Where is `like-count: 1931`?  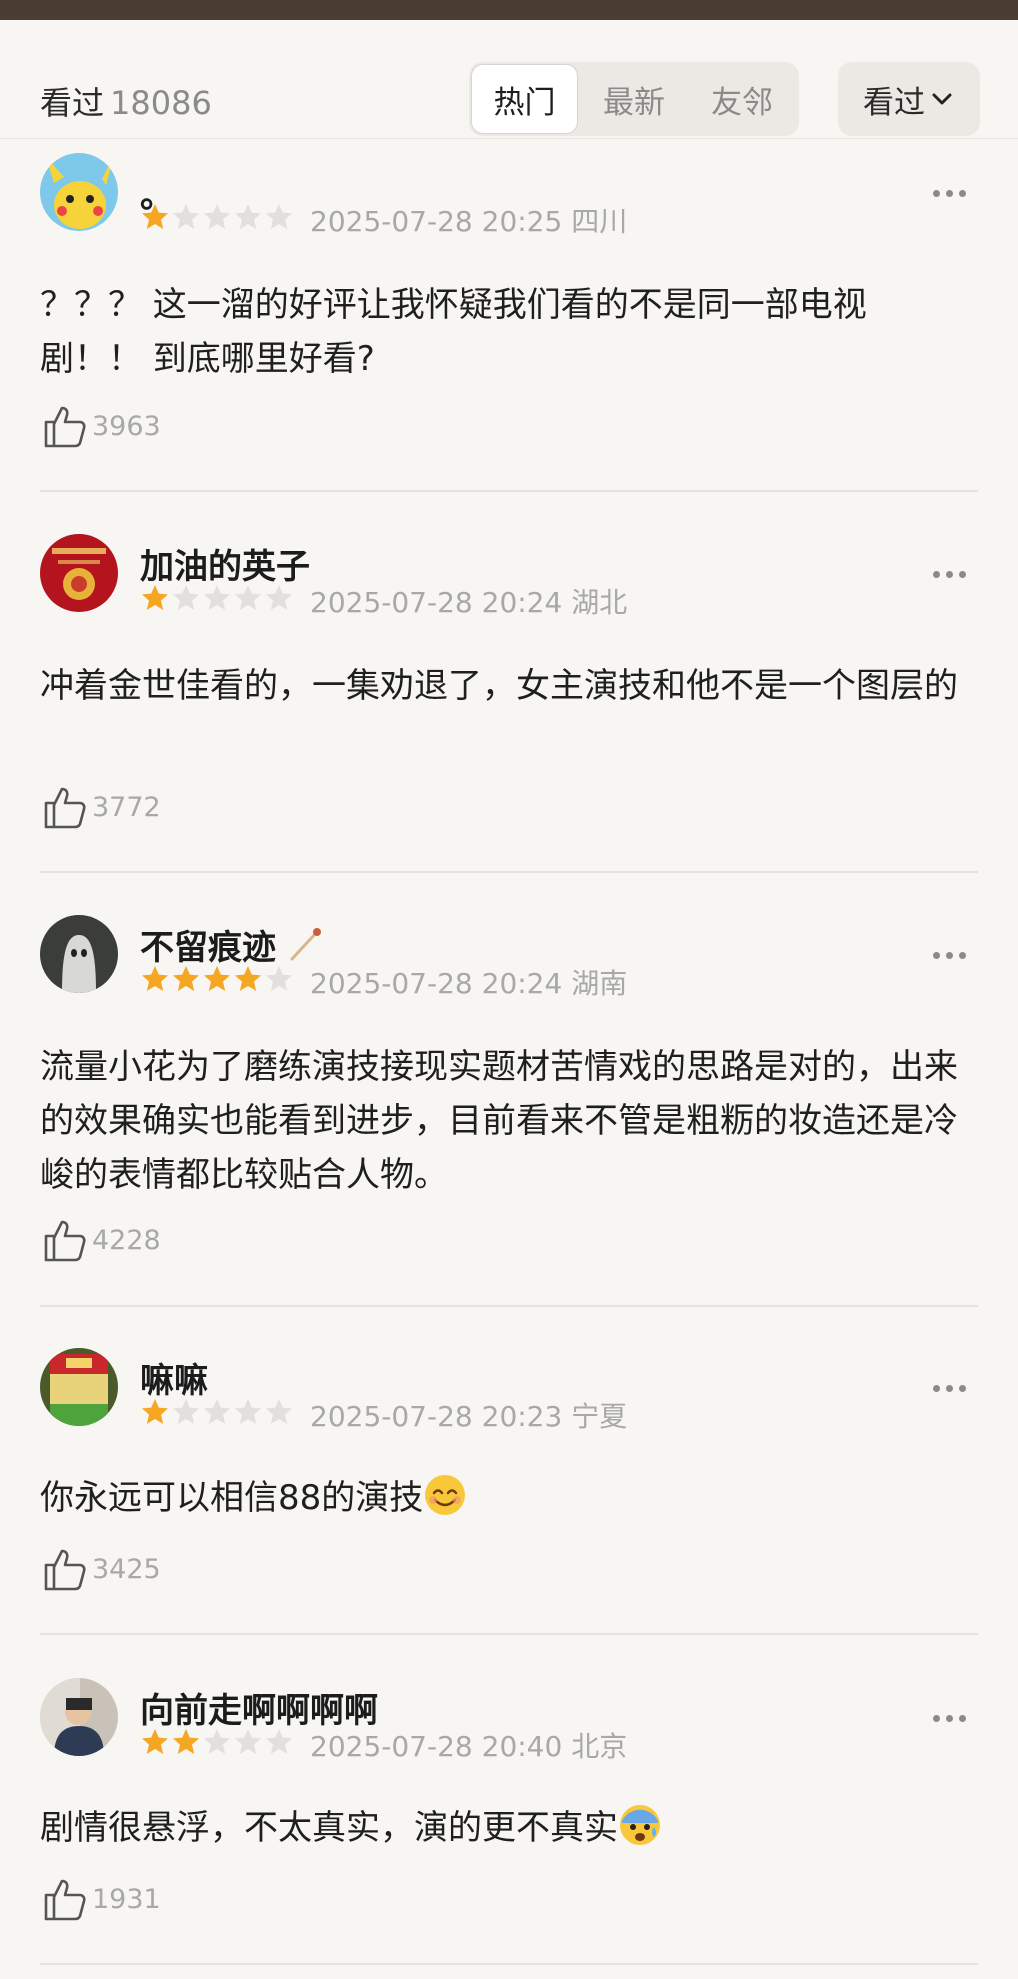
like-count: 1931 is located at coordinates (126, 1899).